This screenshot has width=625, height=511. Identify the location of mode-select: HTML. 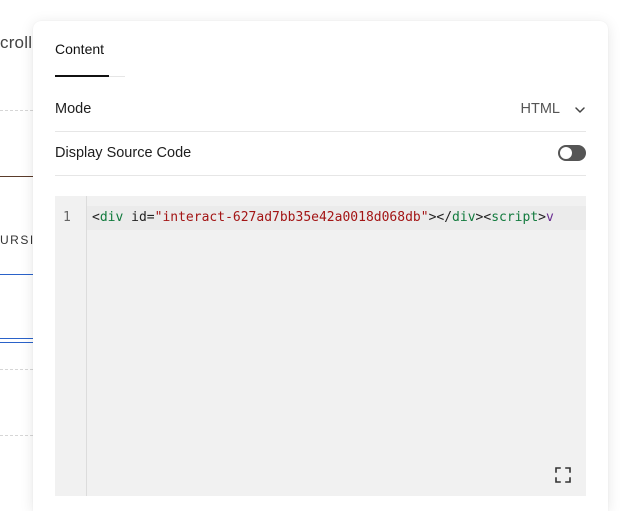
(553, 109).